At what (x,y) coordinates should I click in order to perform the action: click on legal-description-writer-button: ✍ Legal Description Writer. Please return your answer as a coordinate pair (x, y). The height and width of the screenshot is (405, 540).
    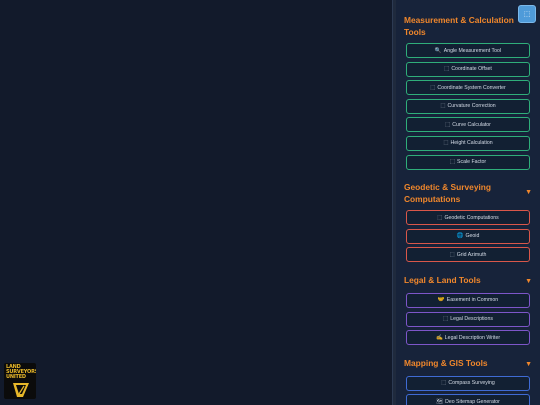
    Looking at the image, I should click on (468, 338).